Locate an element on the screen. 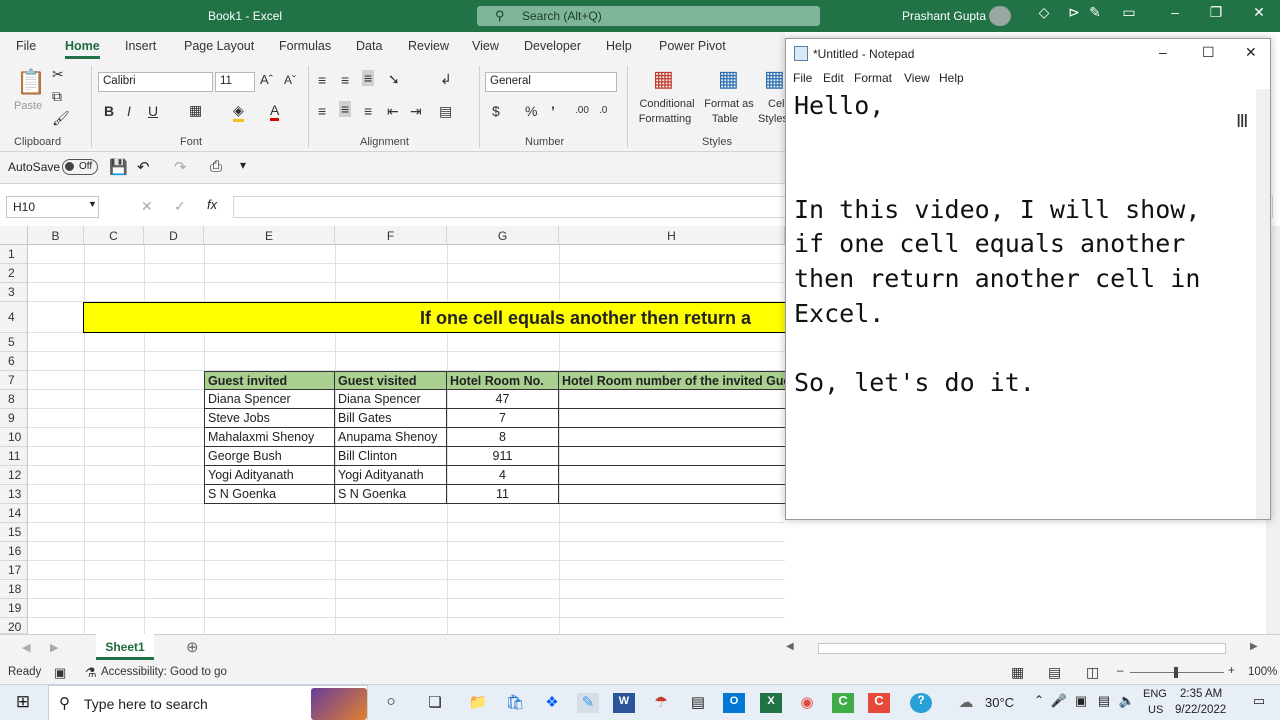  task-view-icon: ❏ is located at coordinates (435, 703).